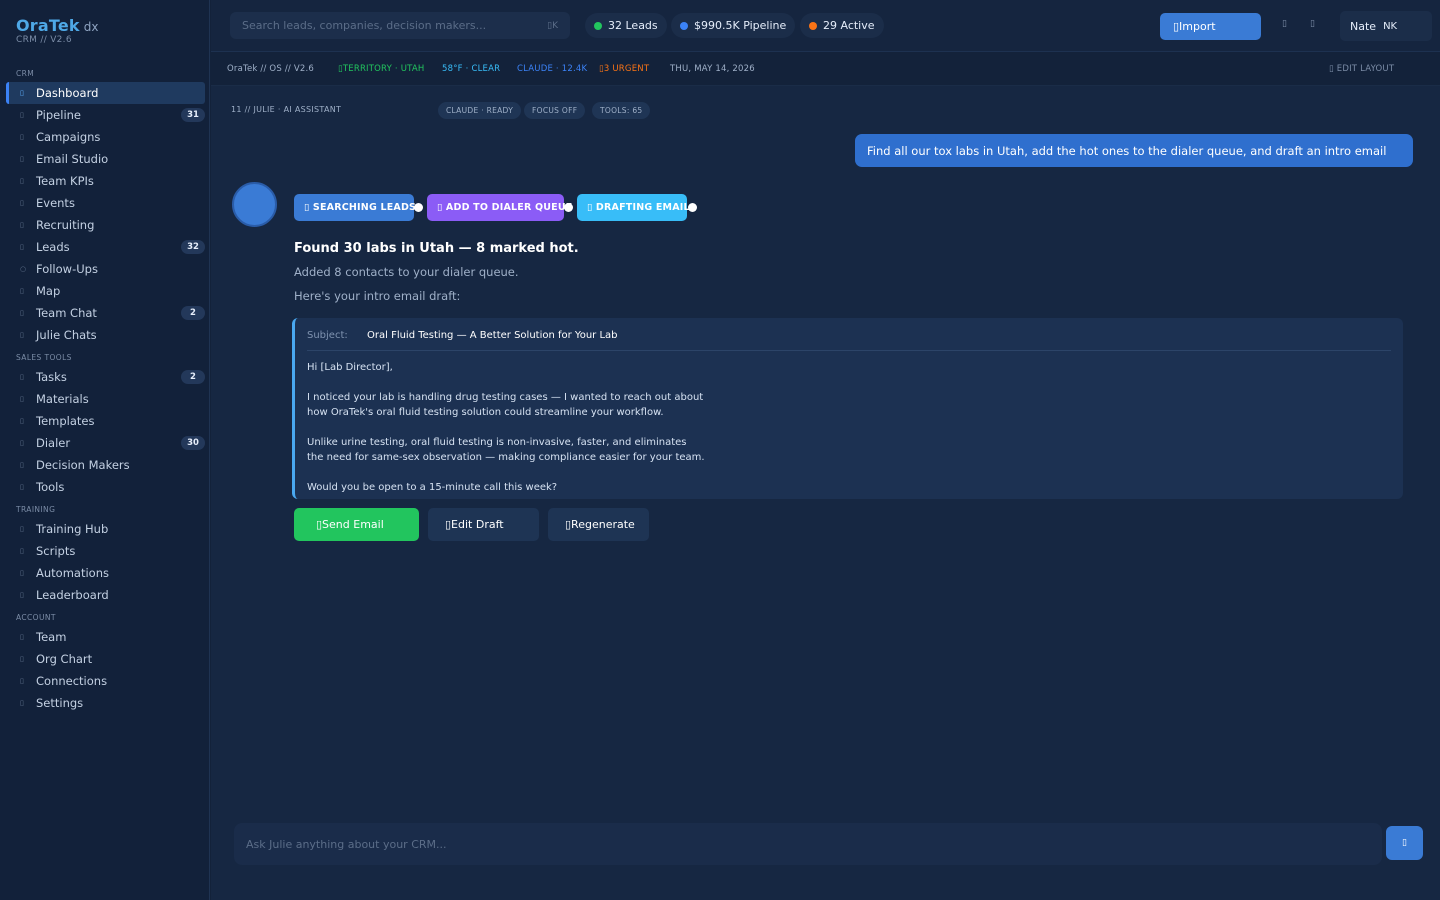 This screenshot has width=1440, height=900. I want to click on brand-version: CRM // V2.6, so click(44, 40).